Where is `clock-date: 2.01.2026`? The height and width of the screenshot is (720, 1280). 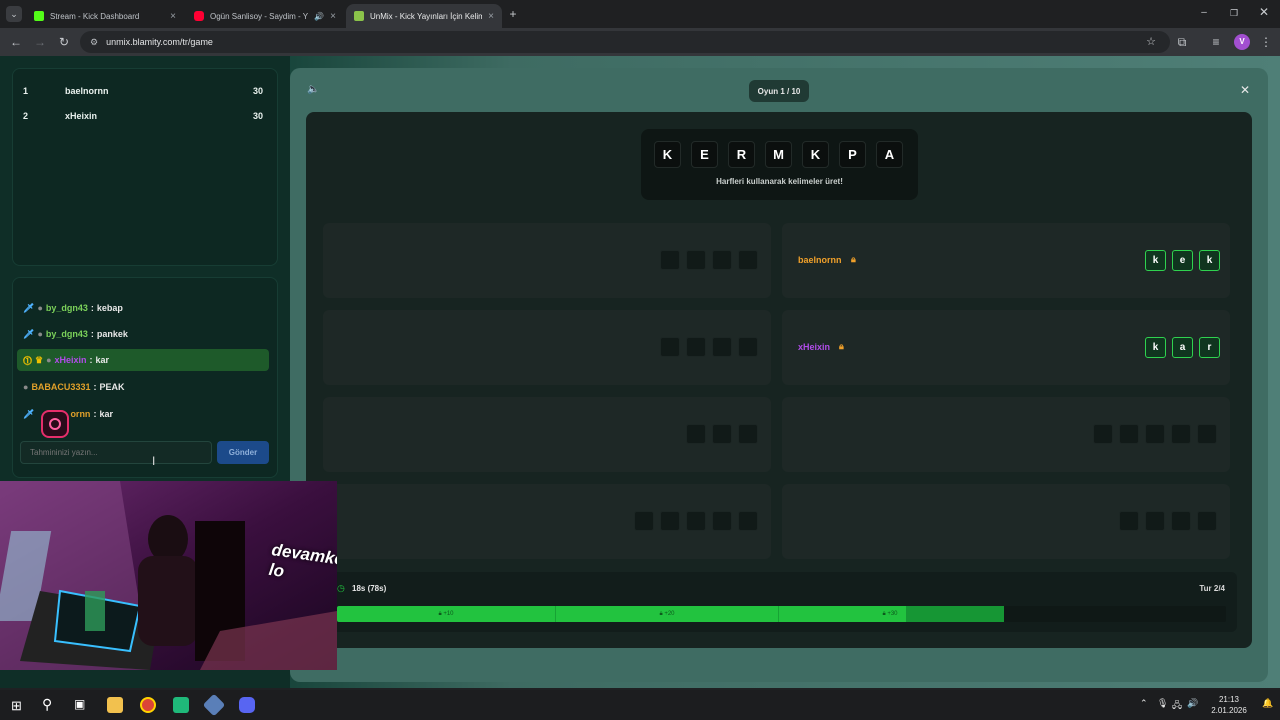 clock-date: 2.01.2026 is located at coordinates (1229, 710).